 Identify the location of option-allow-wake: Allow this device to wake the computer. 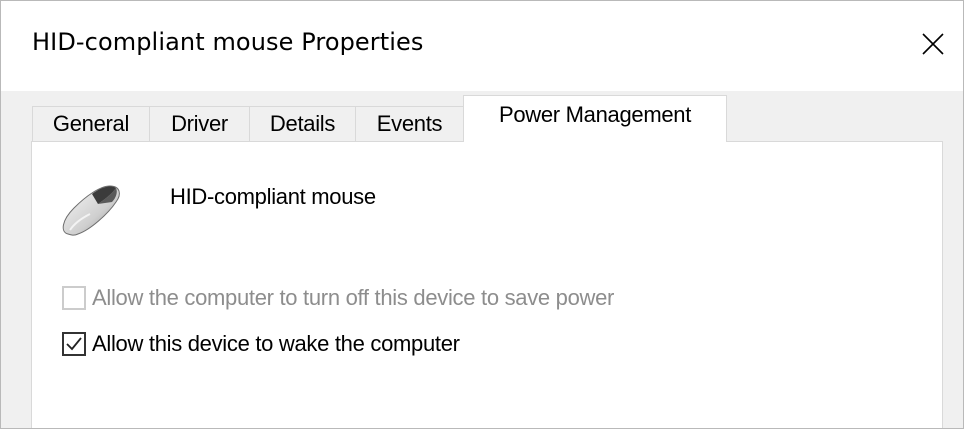
(261, 344).